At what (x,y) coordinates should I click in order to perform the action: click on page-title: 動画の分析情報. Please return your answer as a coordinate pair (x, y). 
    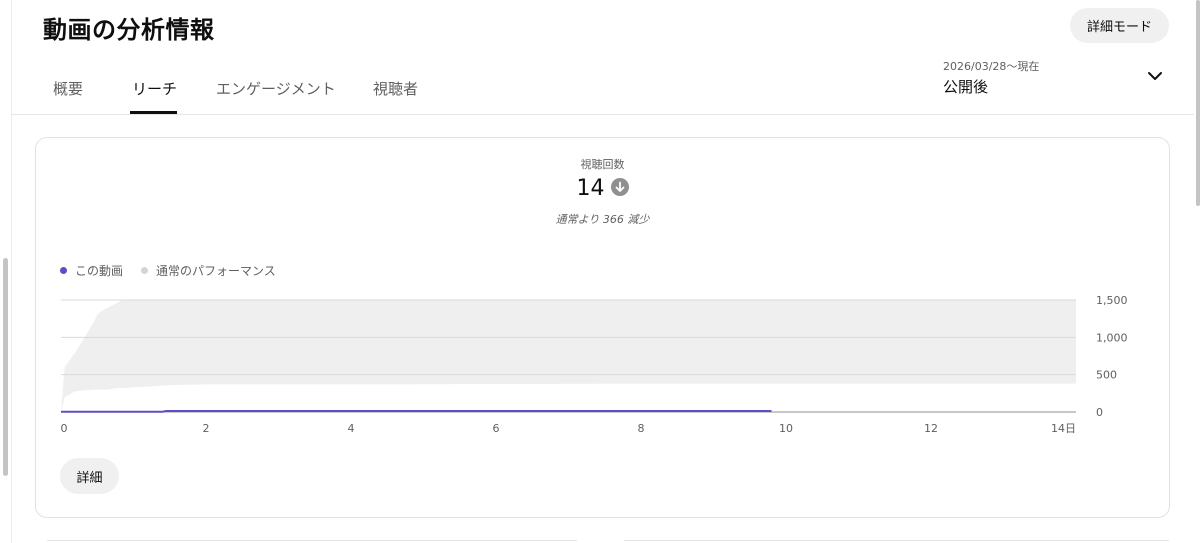
    Looking at the image, I should click on (129, 30).